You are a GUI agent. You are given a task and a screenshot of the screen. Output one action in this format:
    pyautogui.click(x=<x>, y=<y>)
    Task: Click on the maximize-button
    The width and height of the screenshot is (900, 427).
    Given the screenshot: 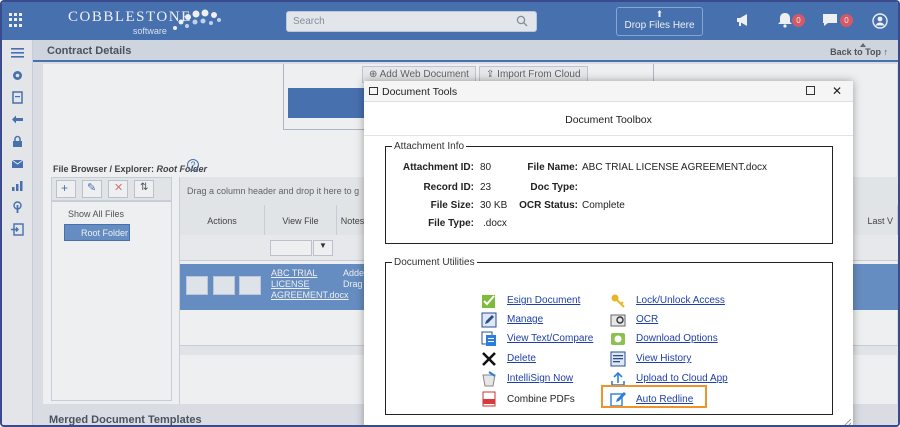 What is the action you would take?
    pyautogui.click(x=810, y=90)
    